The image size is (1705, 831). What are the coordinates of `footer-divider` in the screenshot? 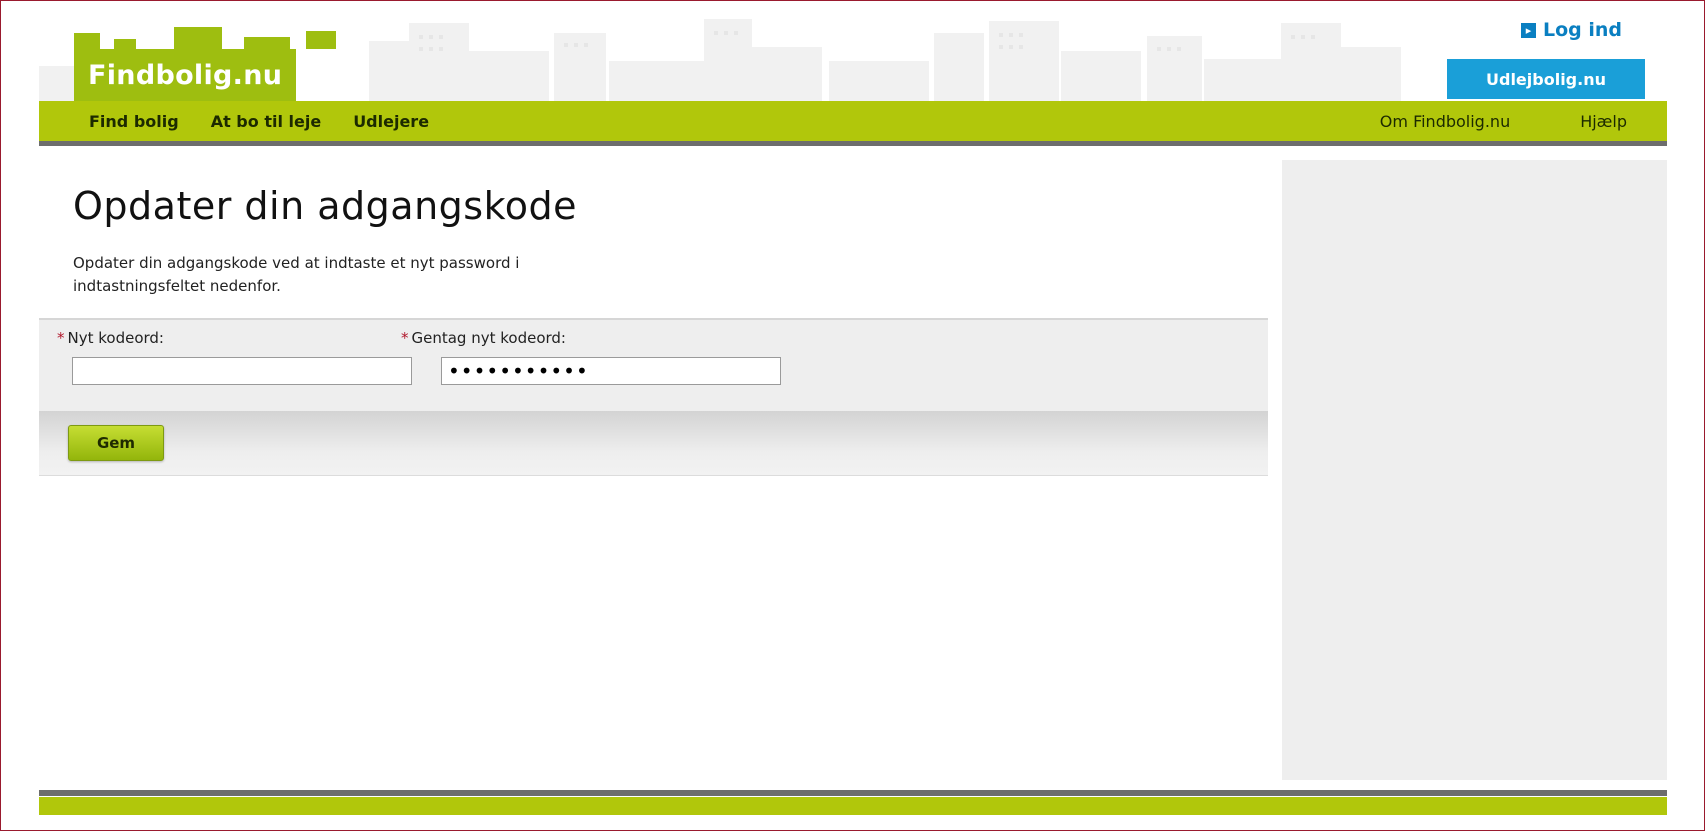 It's located at (853, 793).